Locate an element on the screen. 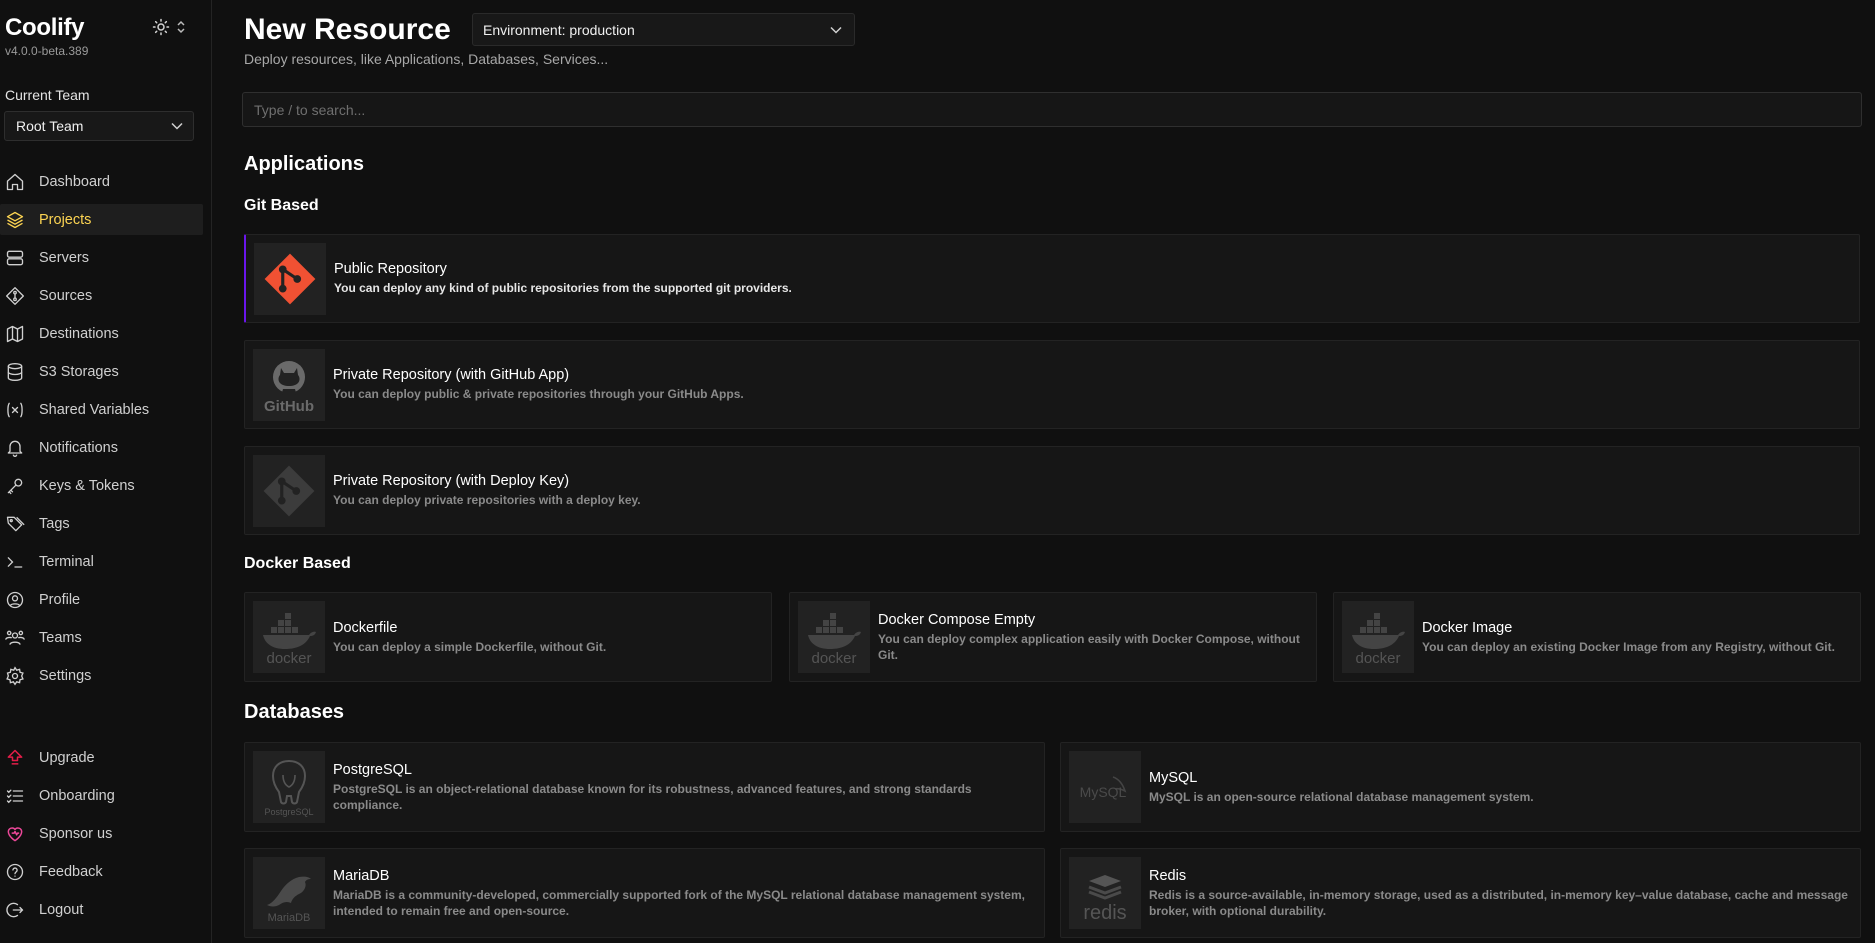  sidebar-item-label: Profile is located at coordinates (60, 599).